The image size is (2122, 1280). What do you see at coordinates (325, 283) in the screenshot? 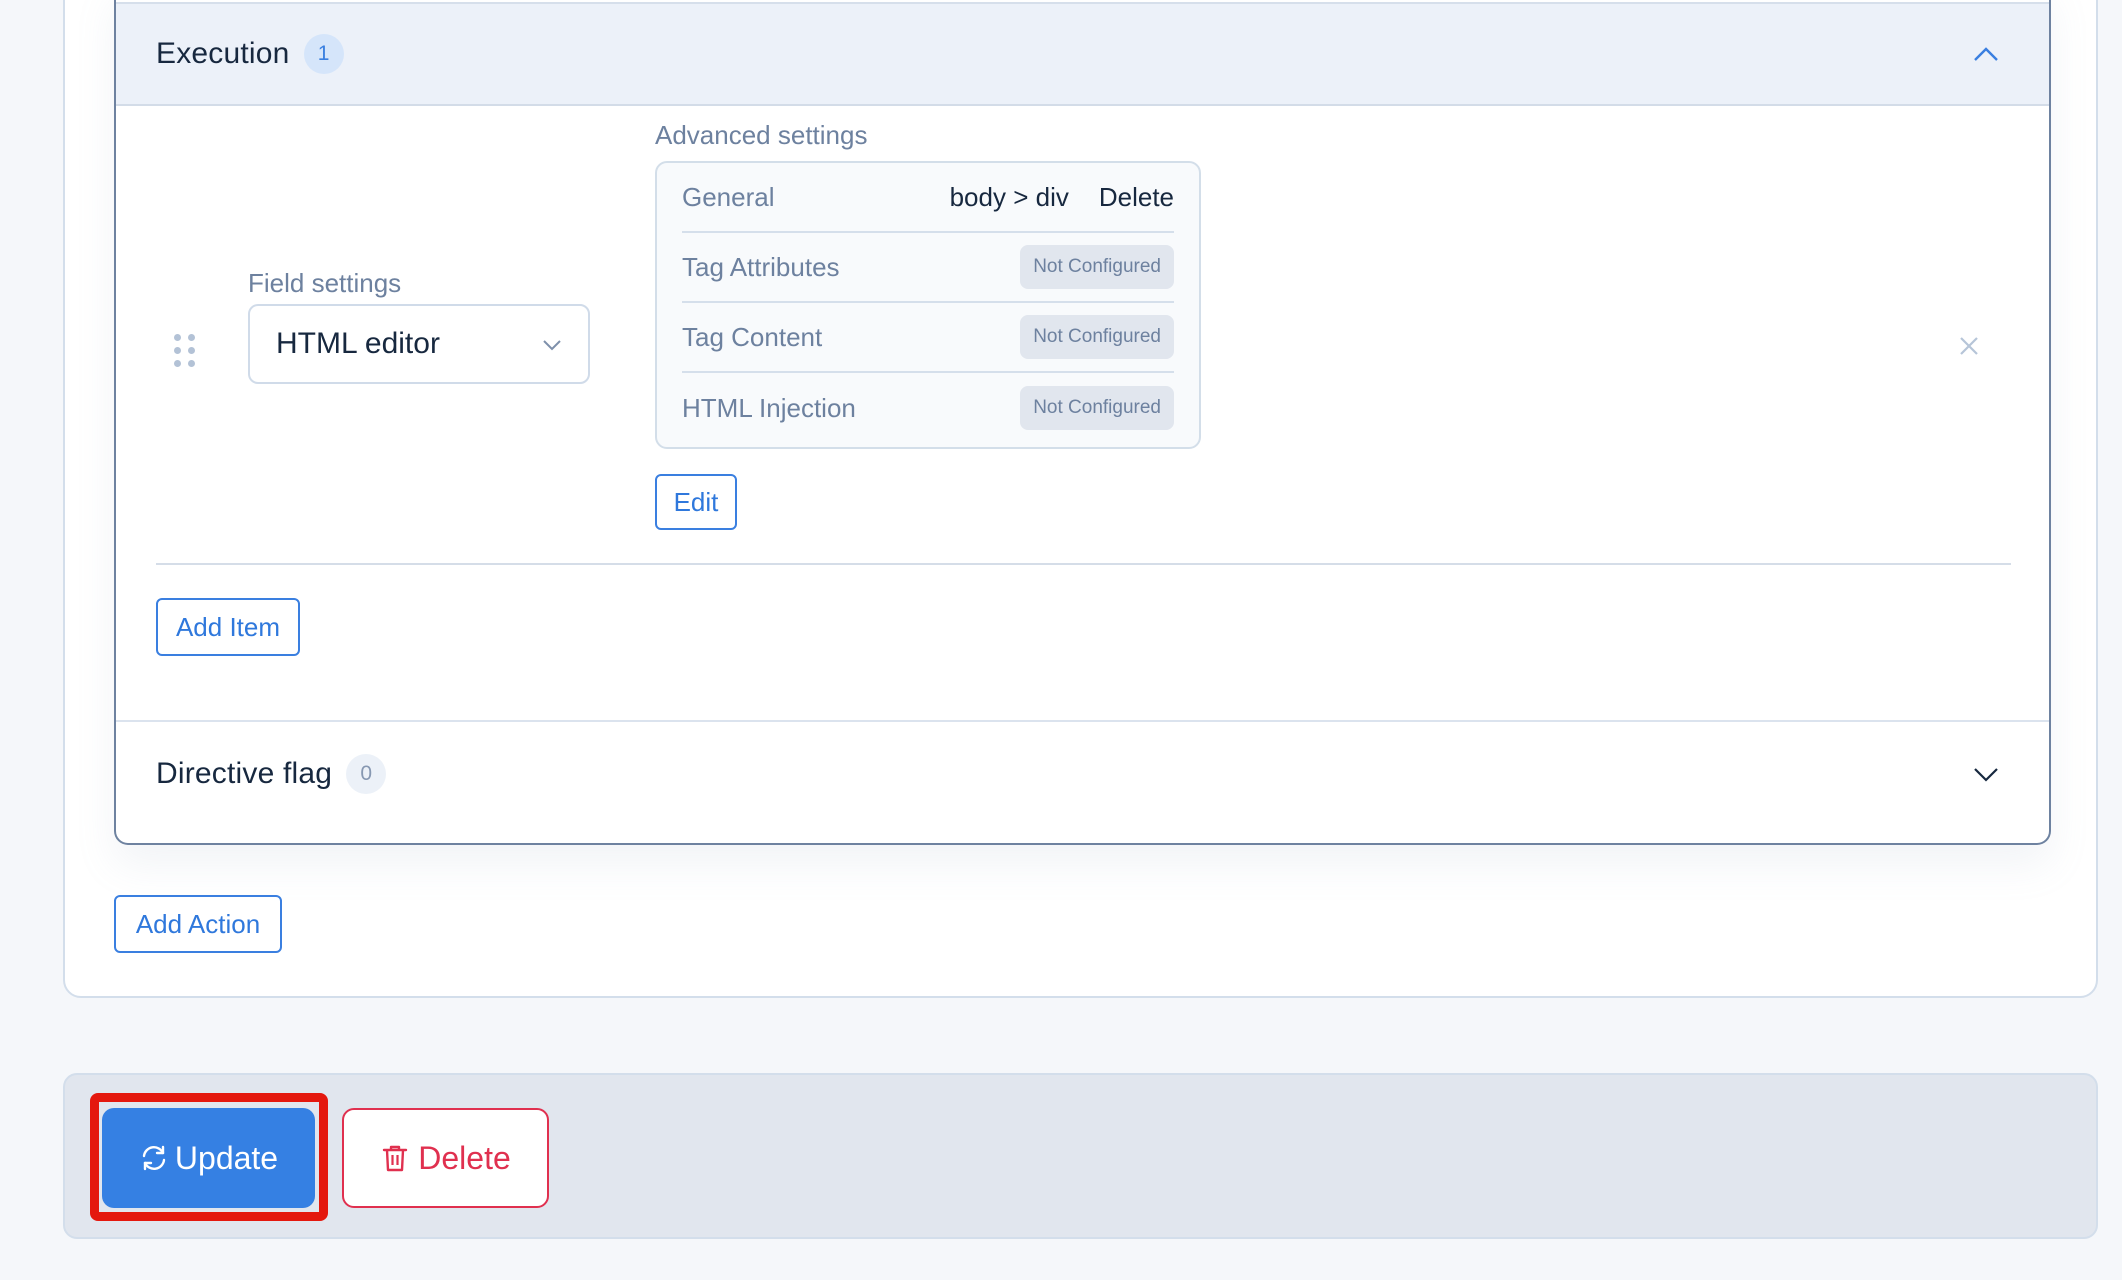
I see `field-settings-label: Field settings` at bounding box center [325, 283].